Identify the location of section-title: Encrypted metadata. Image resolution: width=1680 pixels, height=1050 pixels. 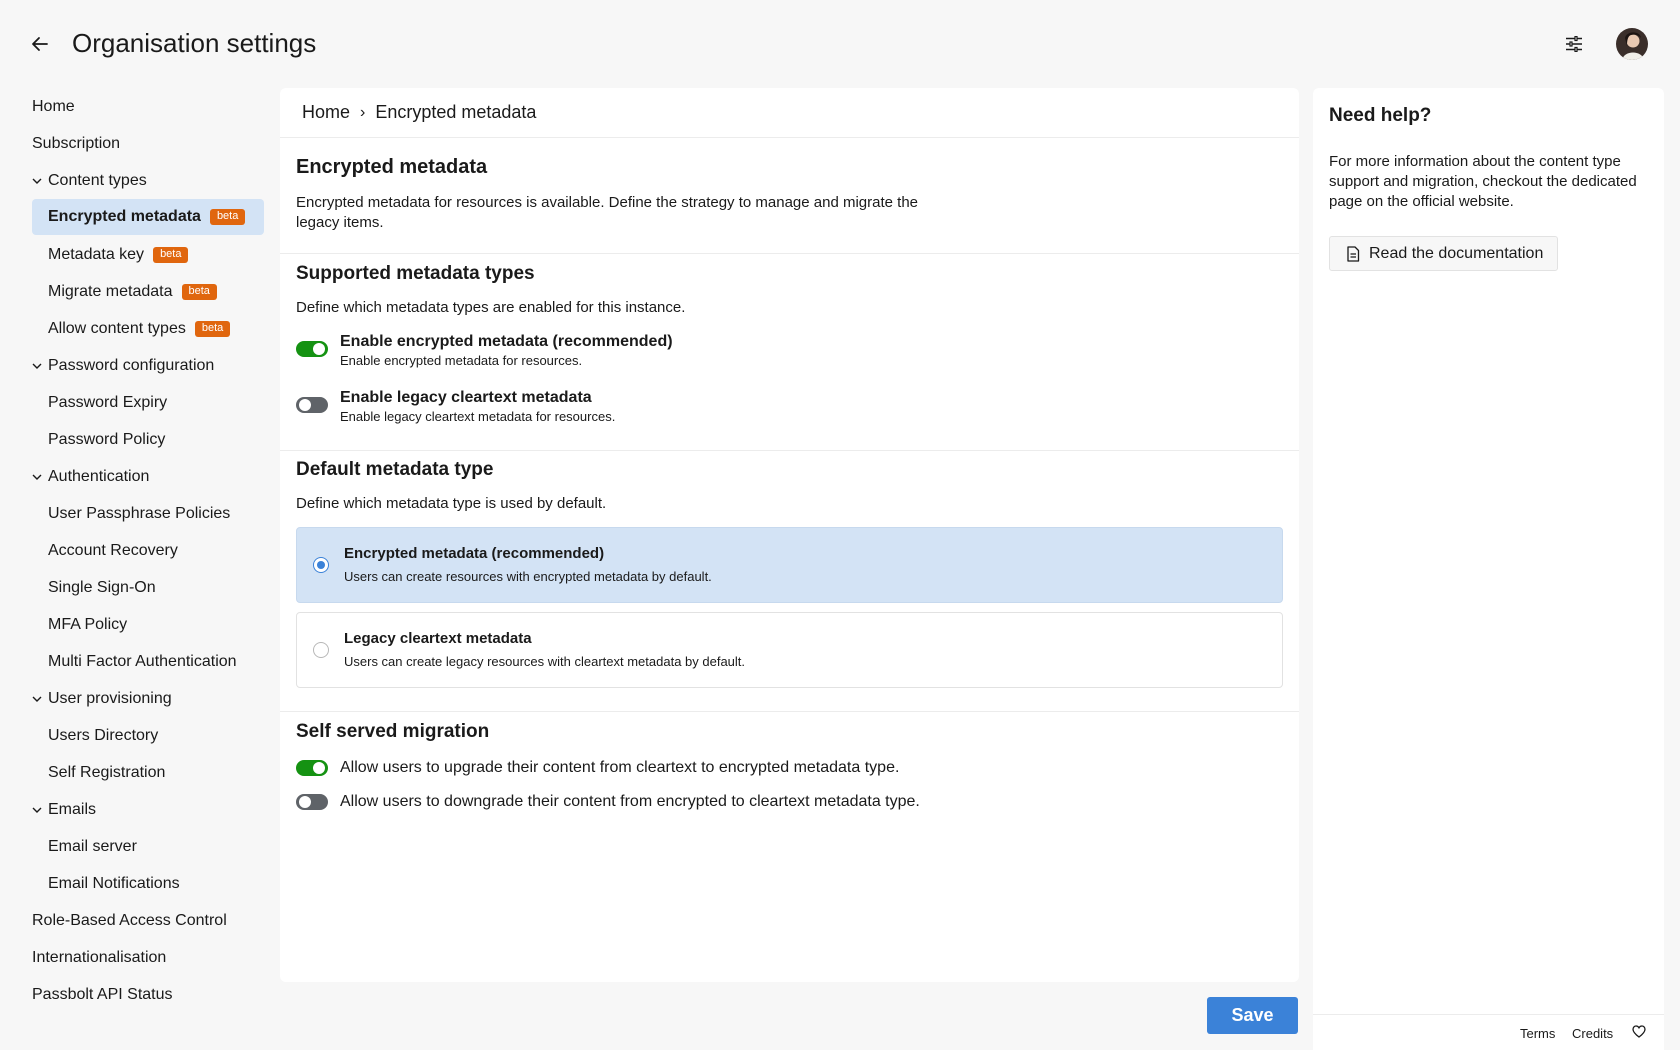
(789, 158).